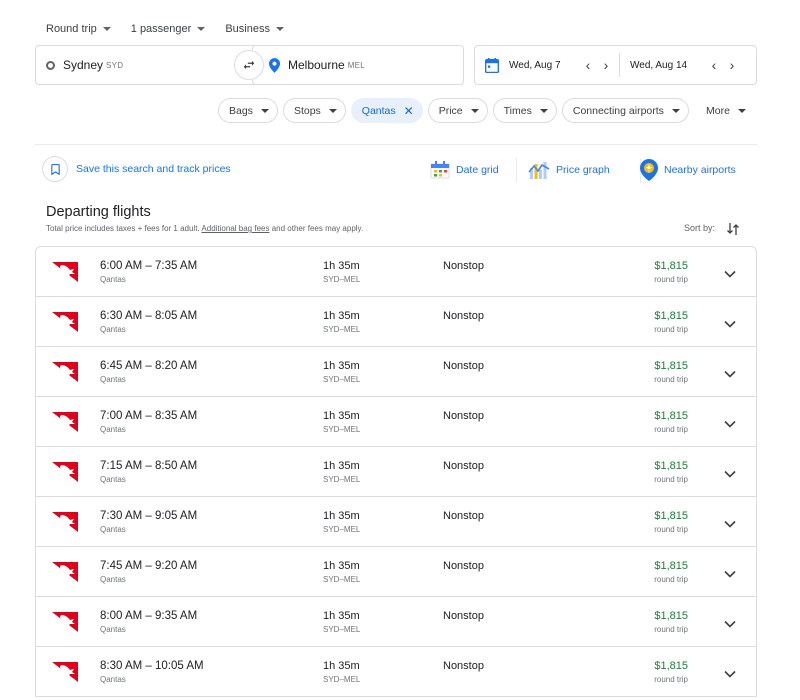  I want to click on filter-chip-price: Price, so click(457, 110).